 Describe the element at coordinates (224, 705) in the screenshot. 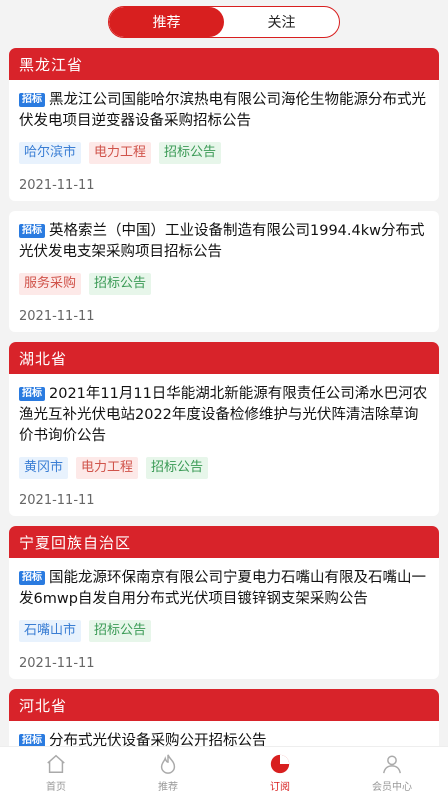

I see `province-header: 河北省` at that location.